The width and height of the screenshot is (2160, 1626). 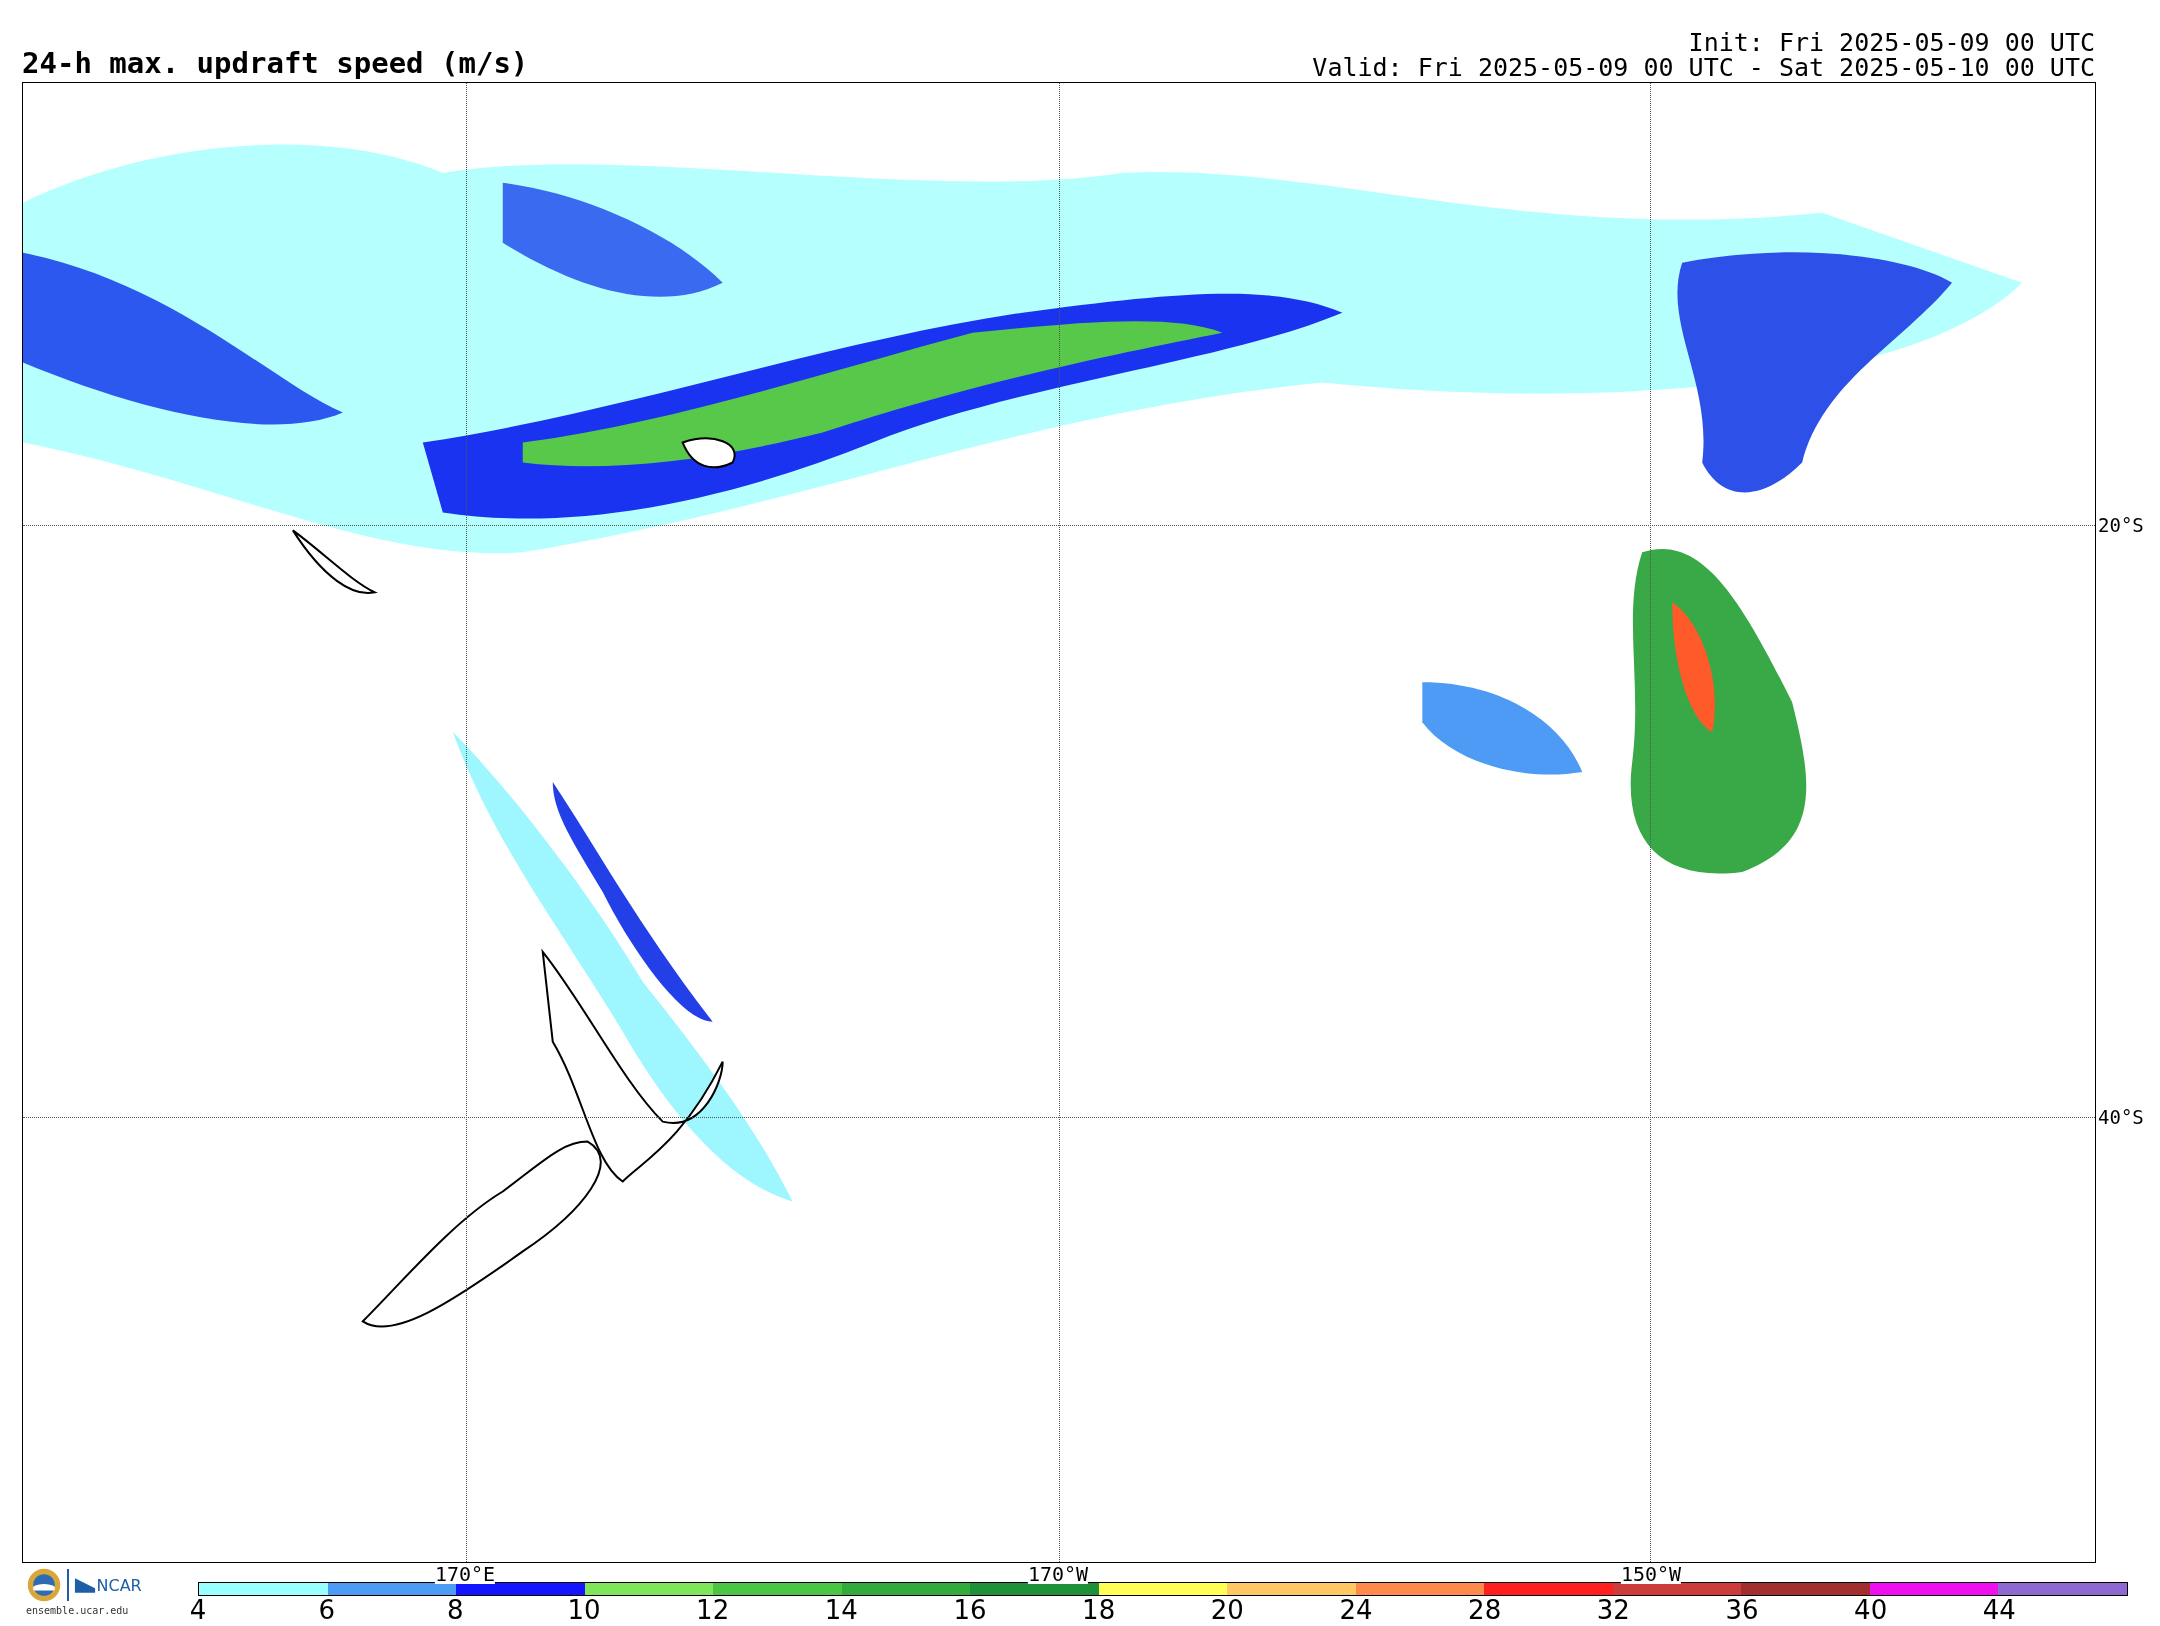 What do you see at coordinates (713, 1610) in the screenshot?
I see `colorbar-tick-label: 12` at bounding box center [713, 1610].